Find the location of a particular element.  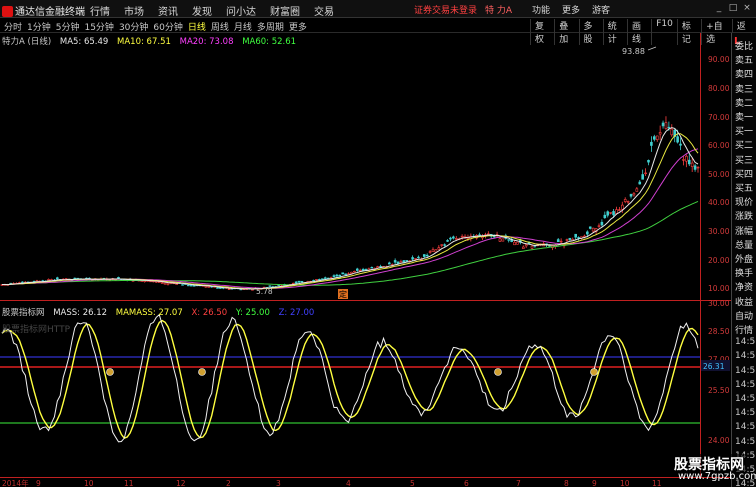

high-marker is located at coordinates (652, 48).